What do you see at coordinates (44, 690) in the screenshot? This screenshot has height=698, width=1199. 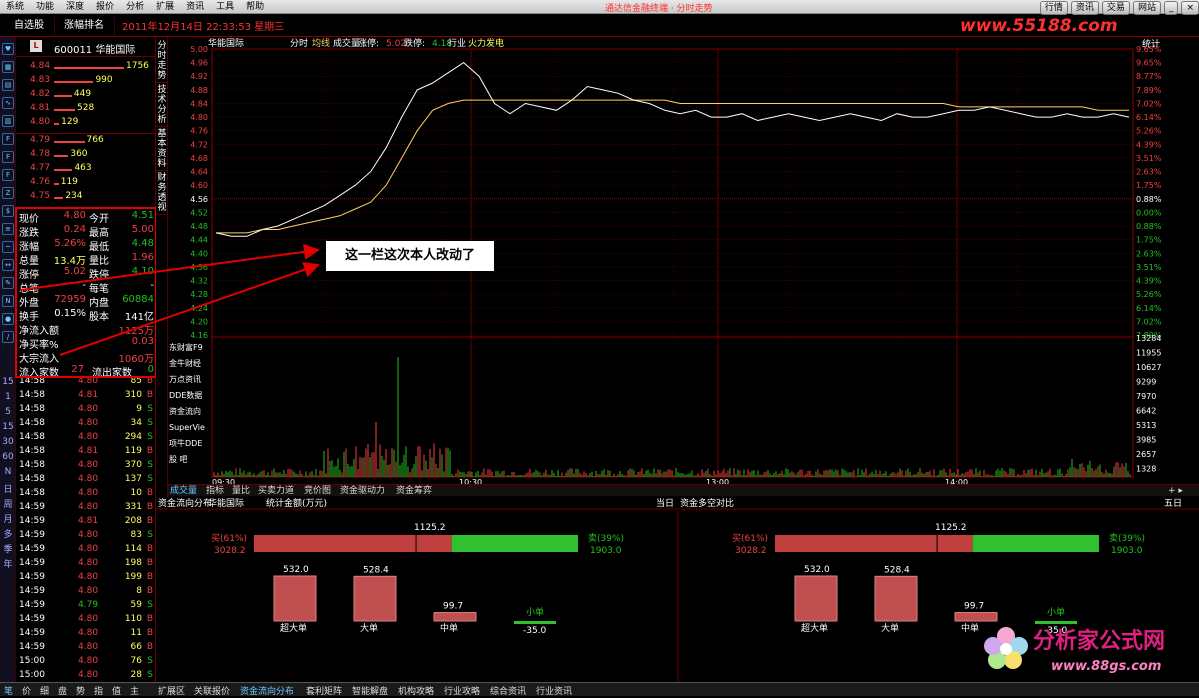 I see `status-left-2: 细` at bounding box center [44, 690].